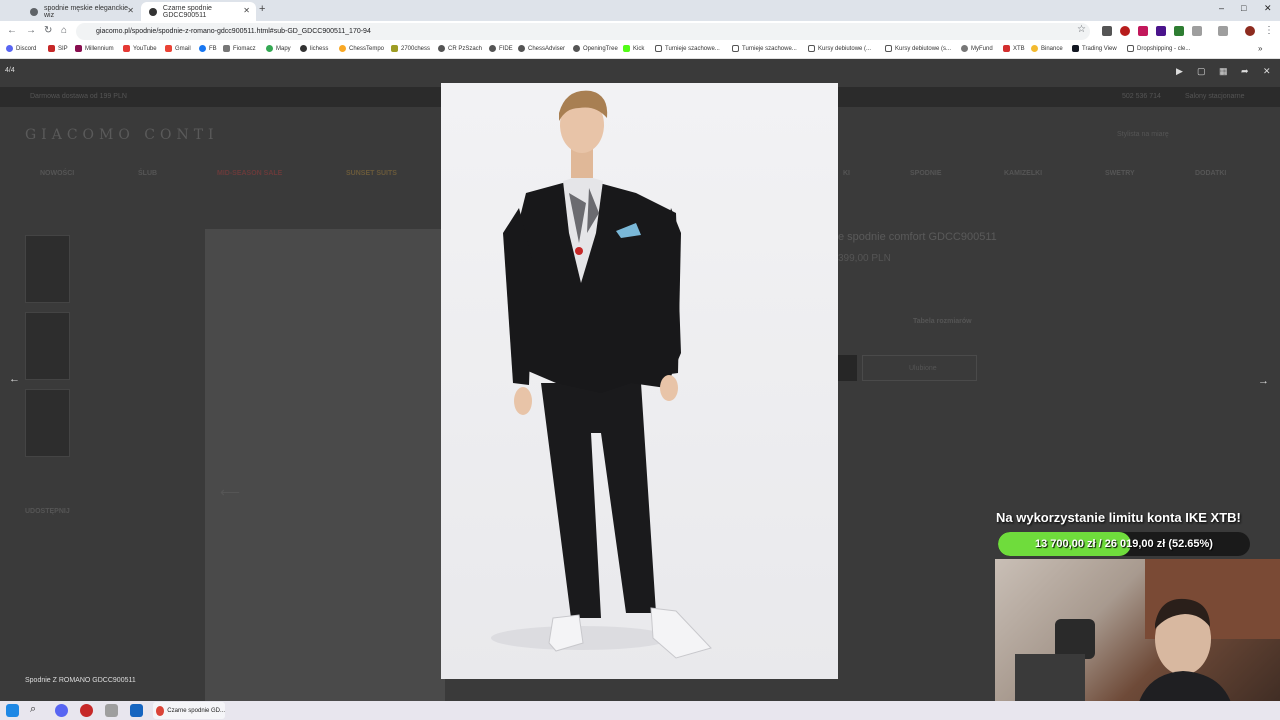 This screenshot has height=720, width=1280. Describe the element at coordinates (410, 48) in the screenshot. I see `bookmark-item: 2700chess` at that location.